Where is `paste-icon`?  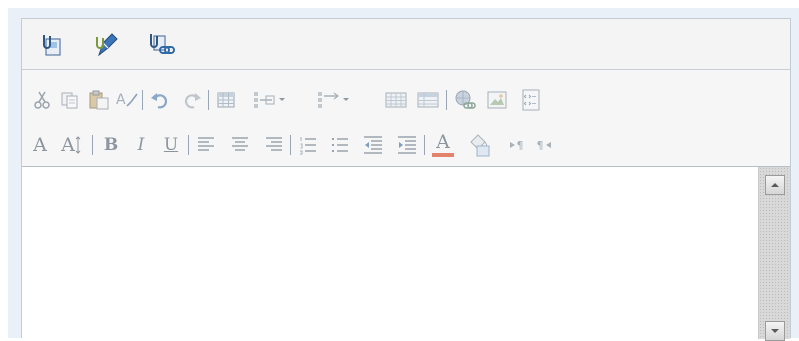 paste-icon is located at coordinates (99, 100).